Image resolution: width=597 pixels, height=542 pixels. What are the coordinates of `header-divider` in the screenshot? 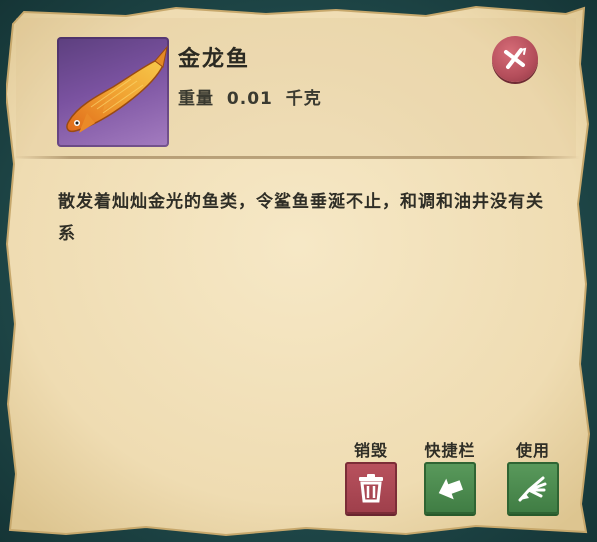 It's located at (297, 157).